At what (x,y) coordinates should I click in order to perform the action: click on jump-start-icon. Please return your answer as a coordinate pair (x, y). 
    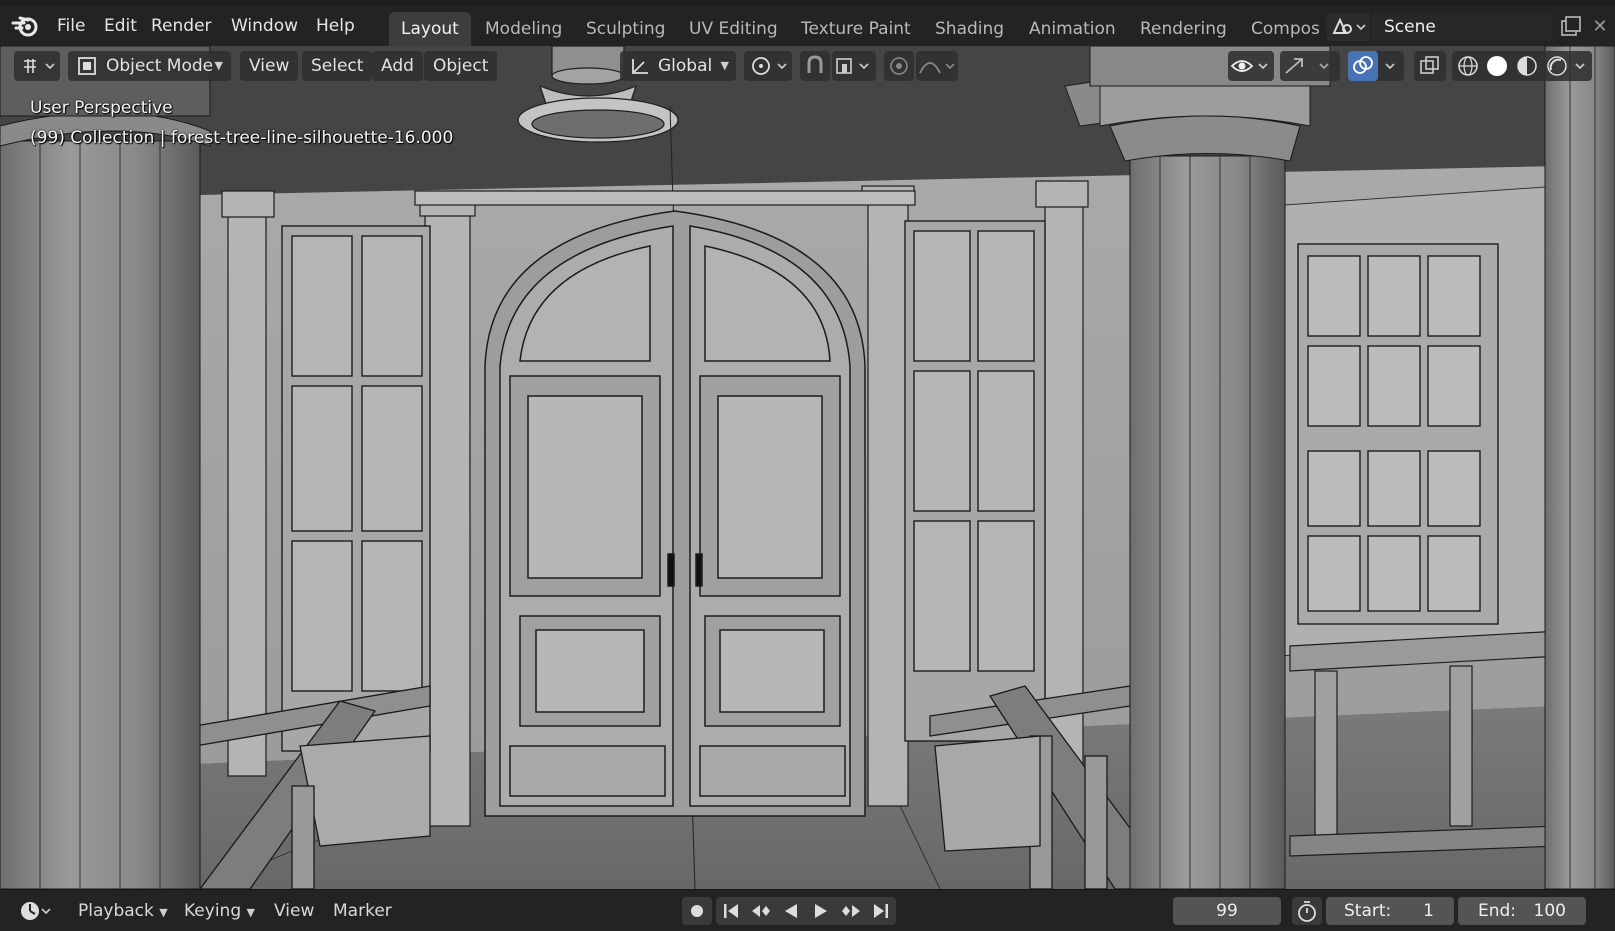
    Looking at the image, I should click on (731, 911).